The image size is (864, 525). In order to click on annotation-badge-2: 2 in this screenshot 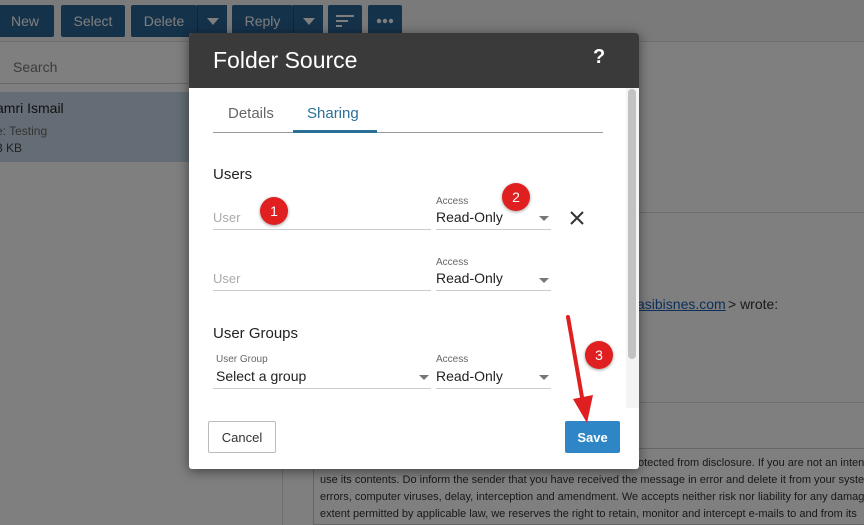, I will do `click(516, 197)`.